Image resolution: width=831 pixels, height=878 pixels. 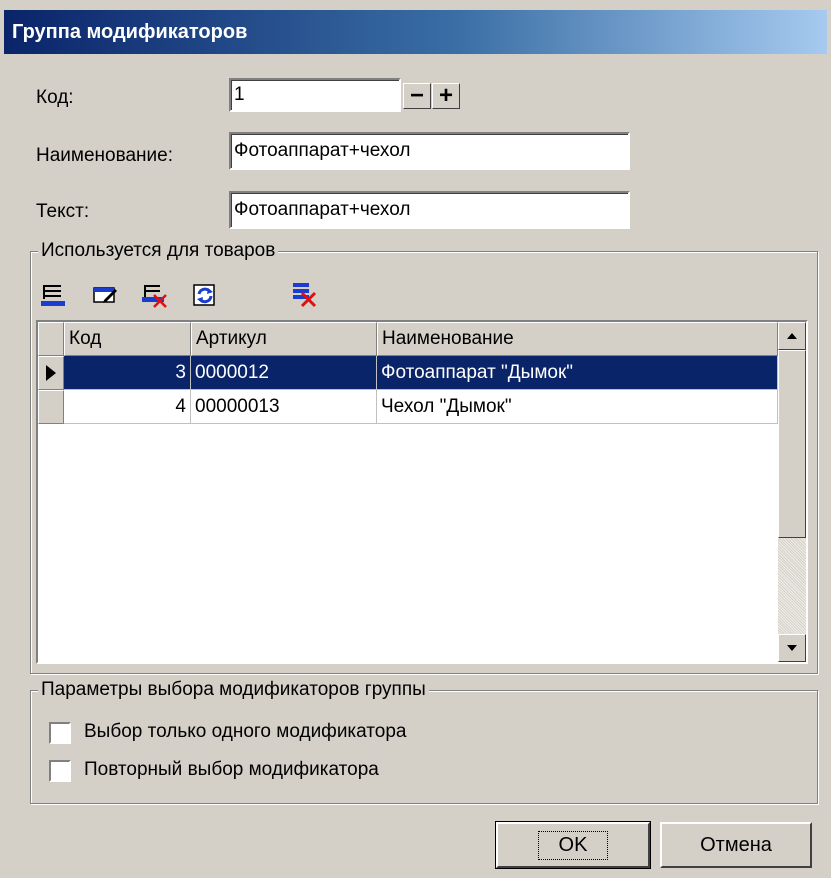 What do you see at coordinates (127, 339) in the screenshot?
I see `column-header-code: Код` at bounding box center [127, 339].